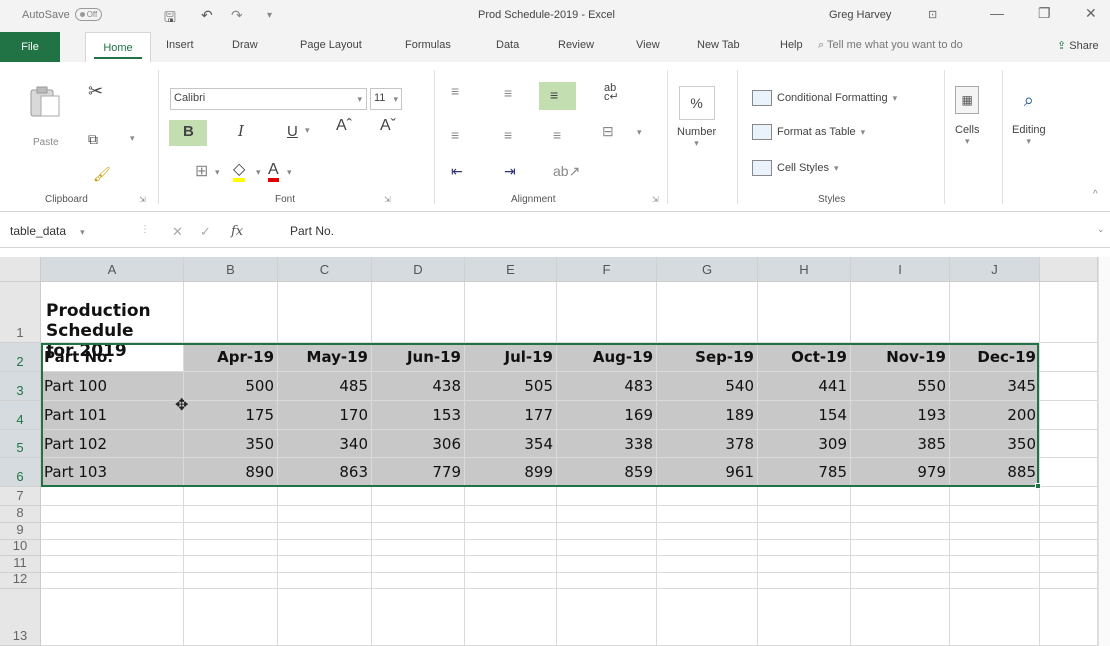 This screenshot has height=646, width=1110. What do you see at coordinates (511, 357) in the screenshot?
I see `cell-e2: Jul-19` at bounding box center [511, 357].